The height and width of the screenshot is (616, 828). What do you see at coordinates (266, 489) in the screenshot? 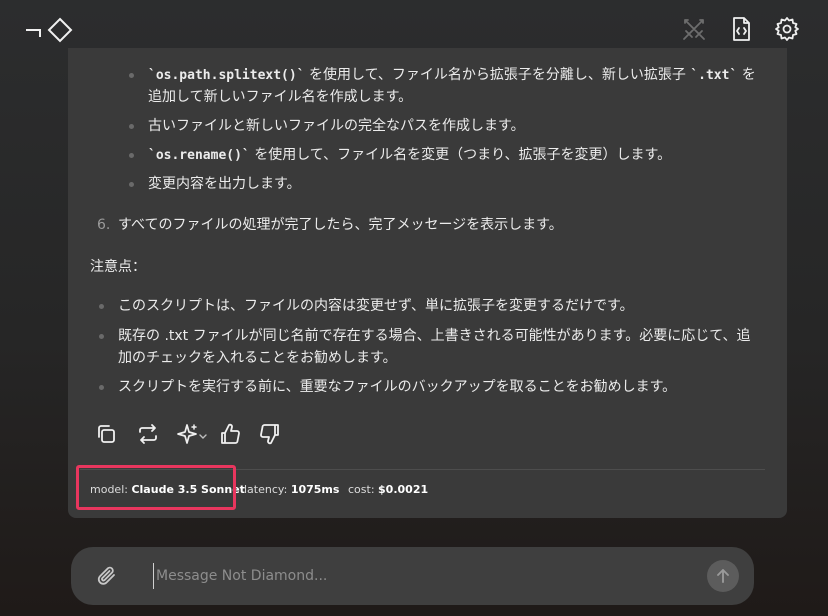
I see `latency-label: latency:` at bounding box center [266, 489].